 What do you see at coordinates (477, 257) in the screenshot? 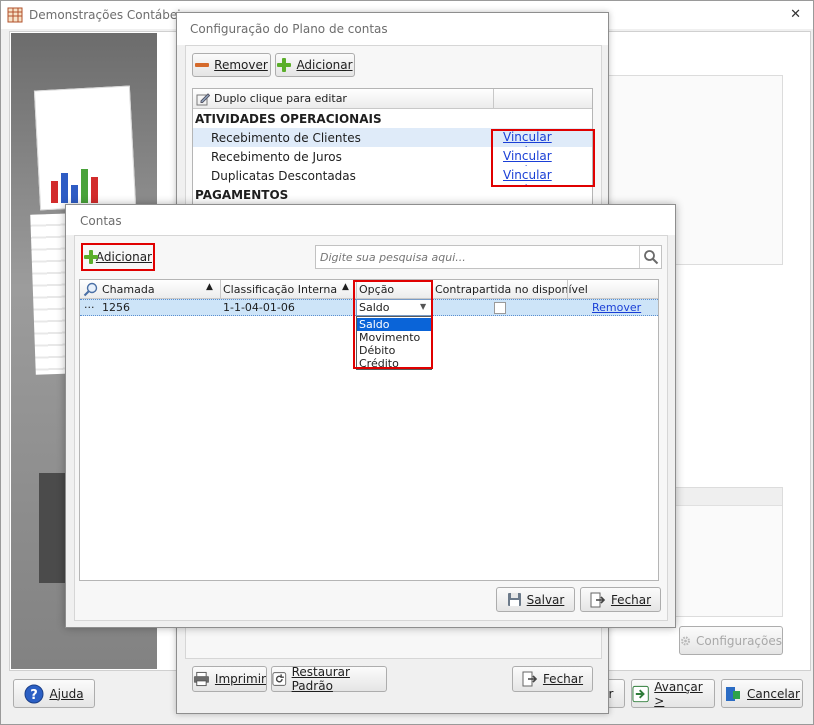
I see `search-input` at bounding box center [477, 257].